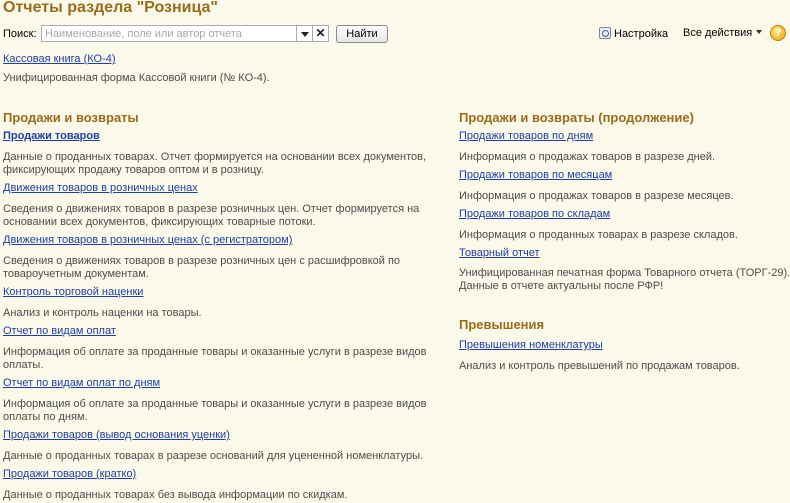 The width and height of the screenshot is (790, 503). Describe the element at coordinates (718, 33) in the screenshot. I see `all-actions-label: Все действия` at that location.